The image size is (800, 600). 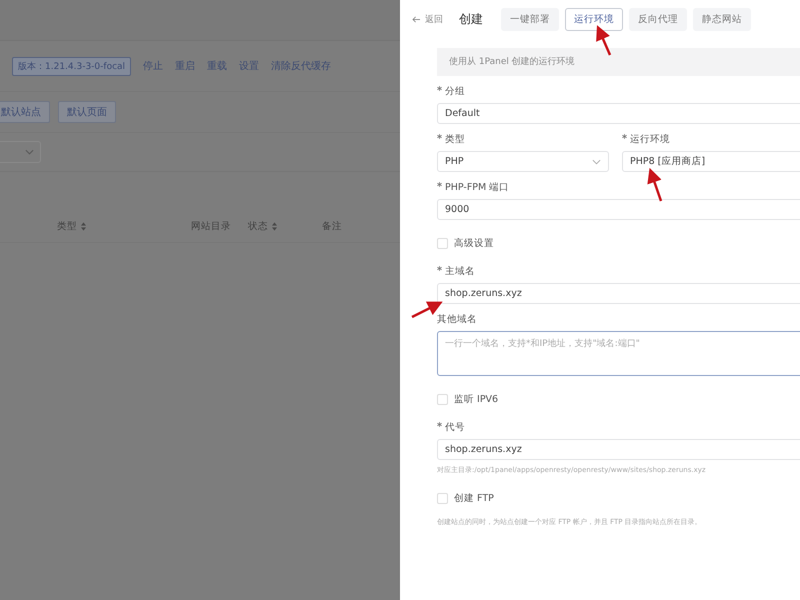 What do you see at coordinates (217, 66) in the screenshot?
I see `action-link: 重载` at bounding box center [217, 66].